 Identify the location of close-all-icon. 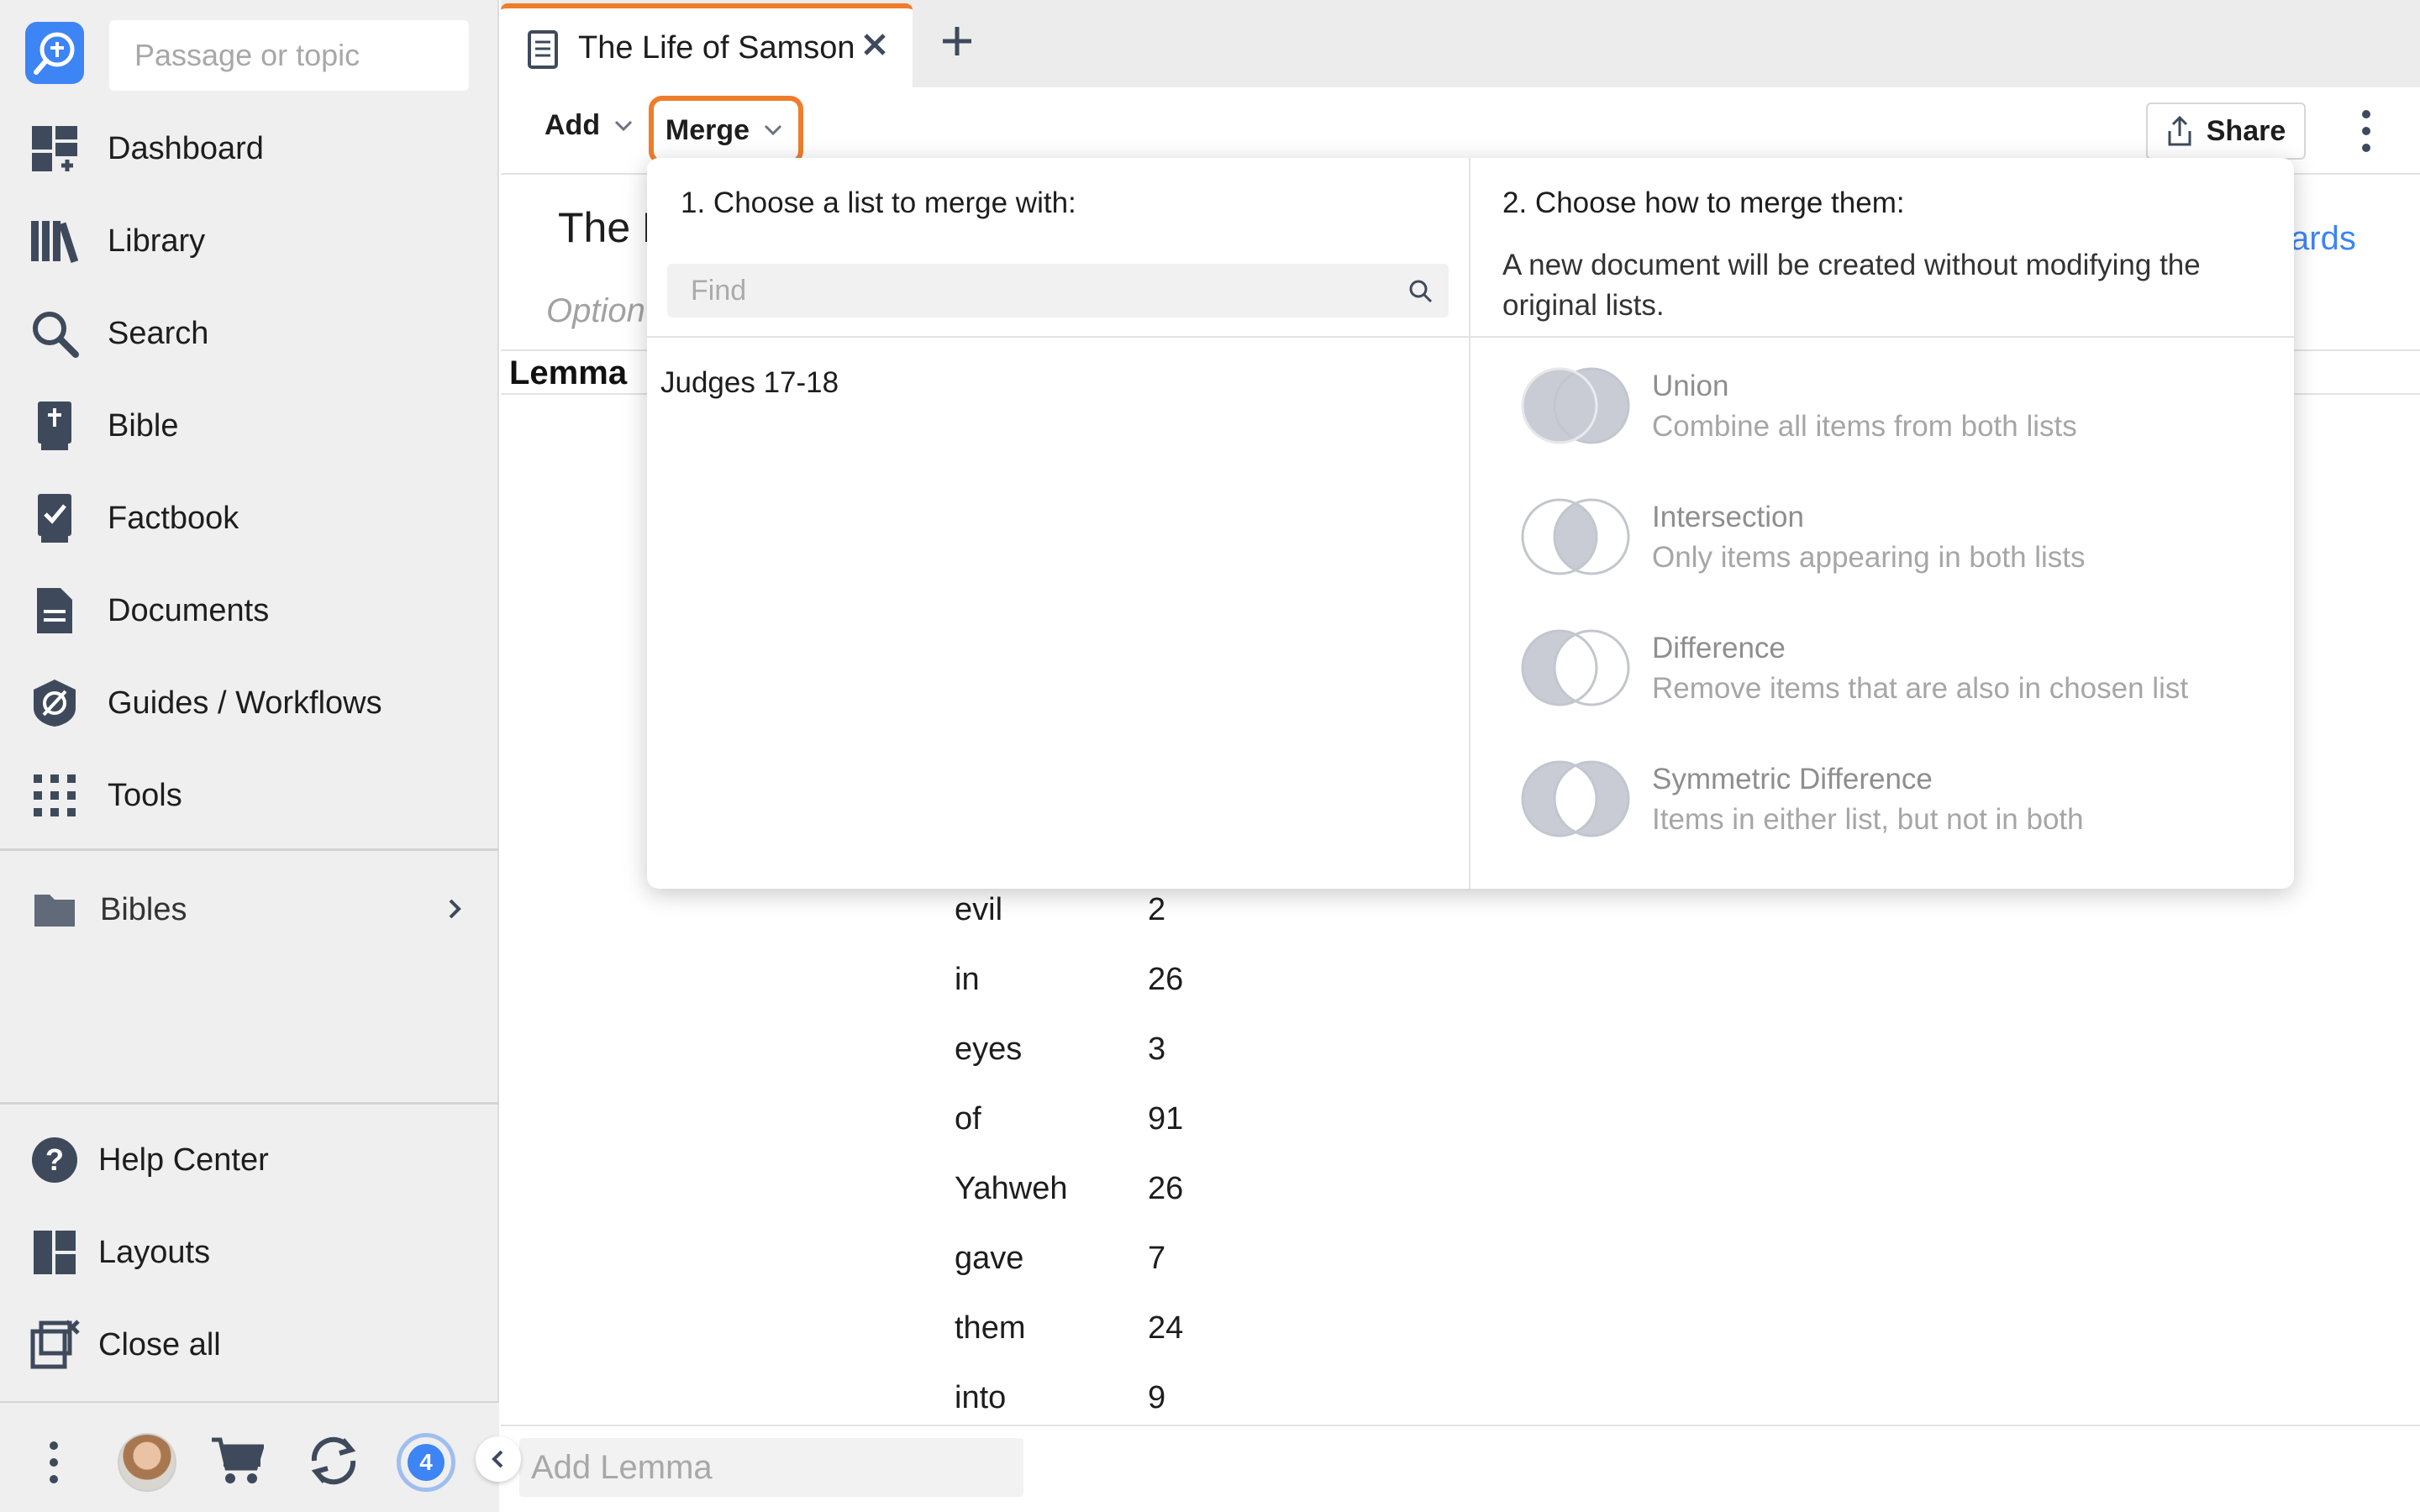
(55, 1345).